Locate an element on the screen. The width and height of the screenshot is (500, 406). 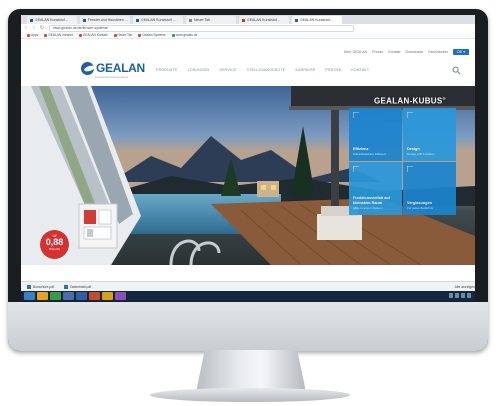
monitor-stand-base is located at coordinates (250, 395).